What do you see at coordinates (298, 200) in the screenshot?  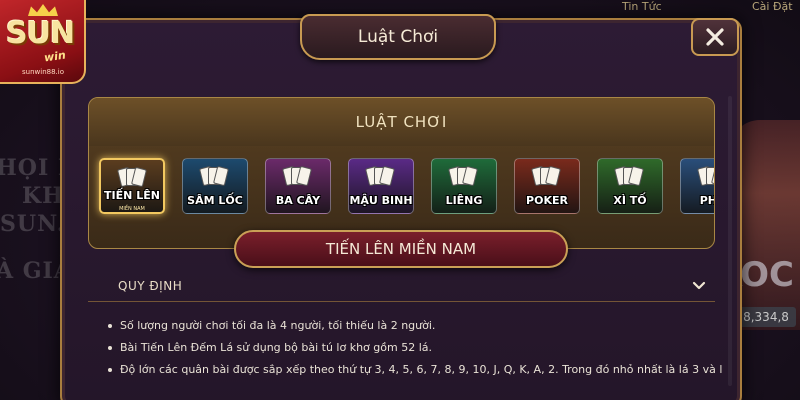 I see `game-tile-name: BA CÂY` at bounding box center [298, 200].